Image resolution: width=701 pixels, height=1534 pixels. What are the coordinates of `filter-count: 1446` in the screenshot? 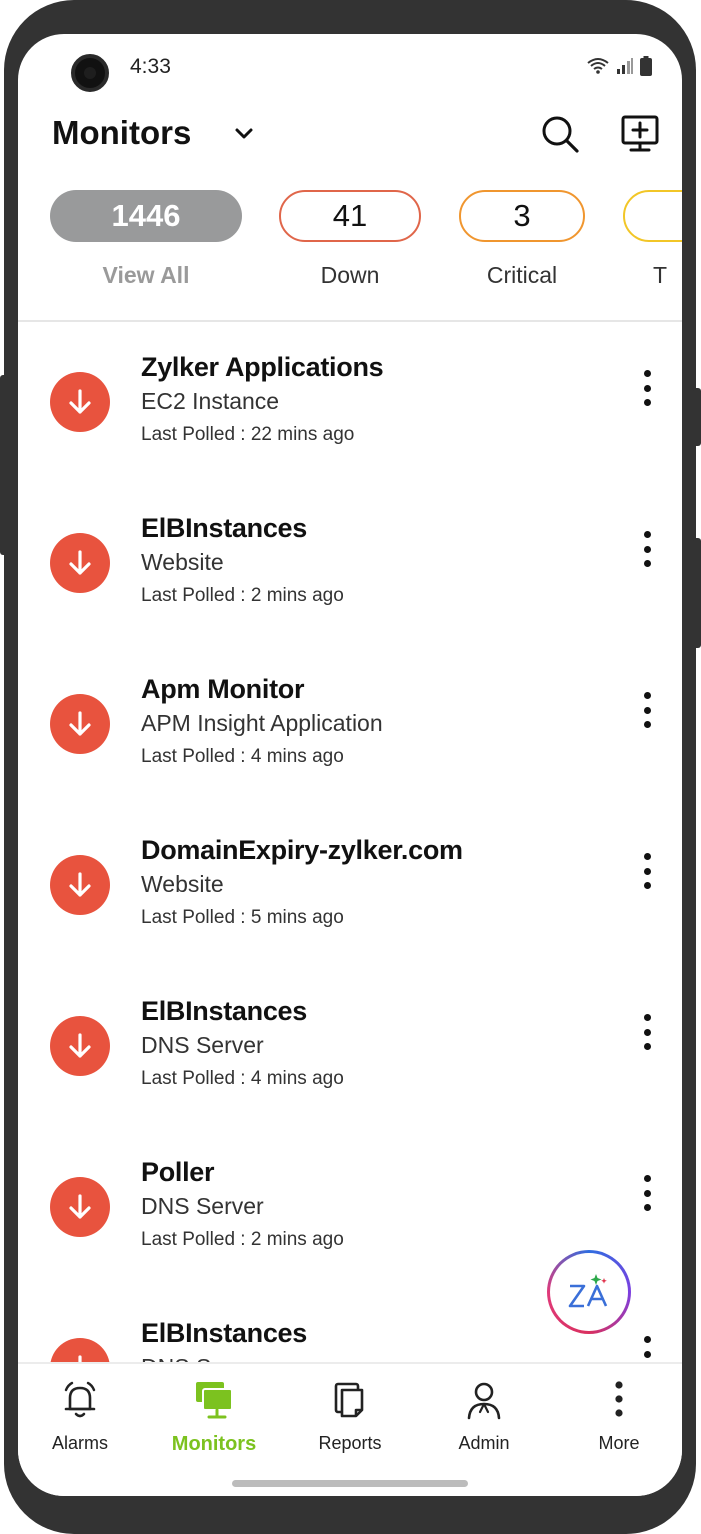 It's located at (146, 216).